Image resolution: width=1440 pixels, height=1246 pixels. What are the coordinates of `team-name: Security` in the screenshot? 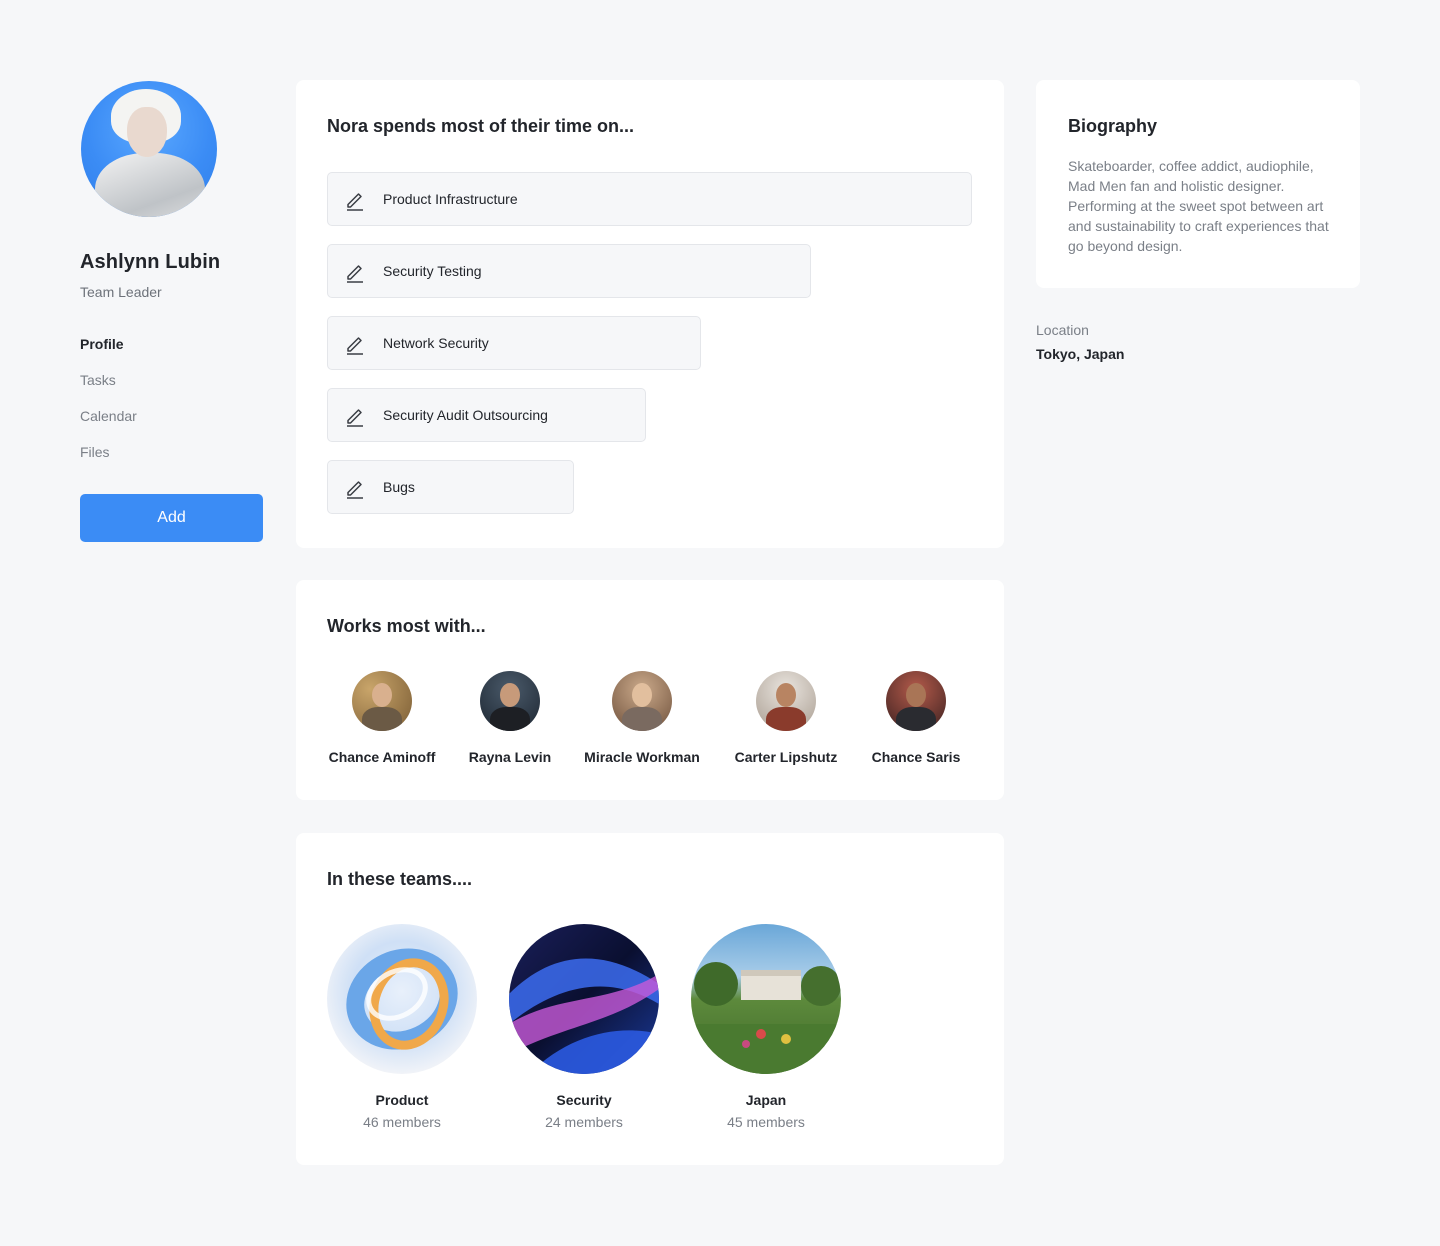 It's located at (584, 1100).